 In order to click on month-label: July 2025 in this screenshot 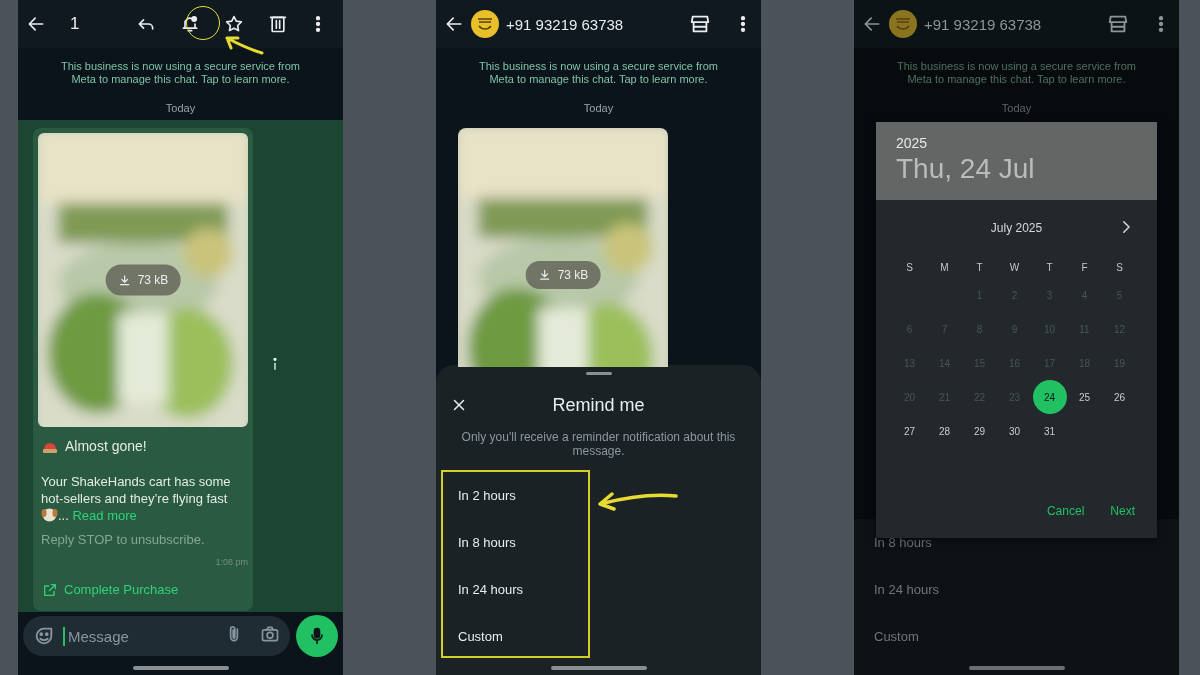, I will do `click(1016, 228)`.